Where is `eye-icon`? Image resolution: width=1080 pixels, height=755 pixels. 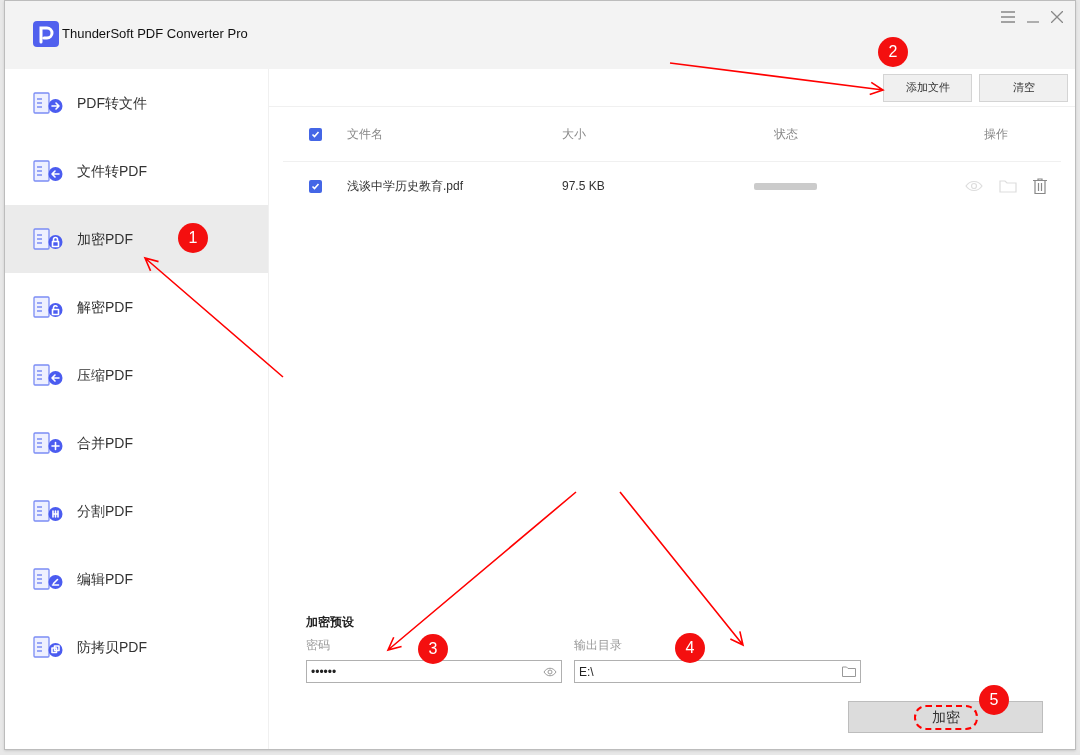
eye-icon is located at coordinates (550, 671).